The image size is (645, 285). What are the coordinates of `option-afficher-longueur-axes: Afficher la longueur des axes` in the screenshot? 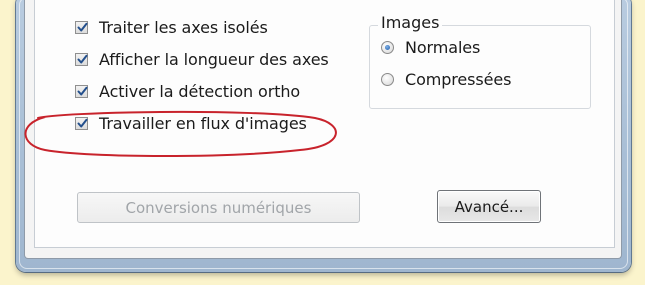 It's located at (202, 59).